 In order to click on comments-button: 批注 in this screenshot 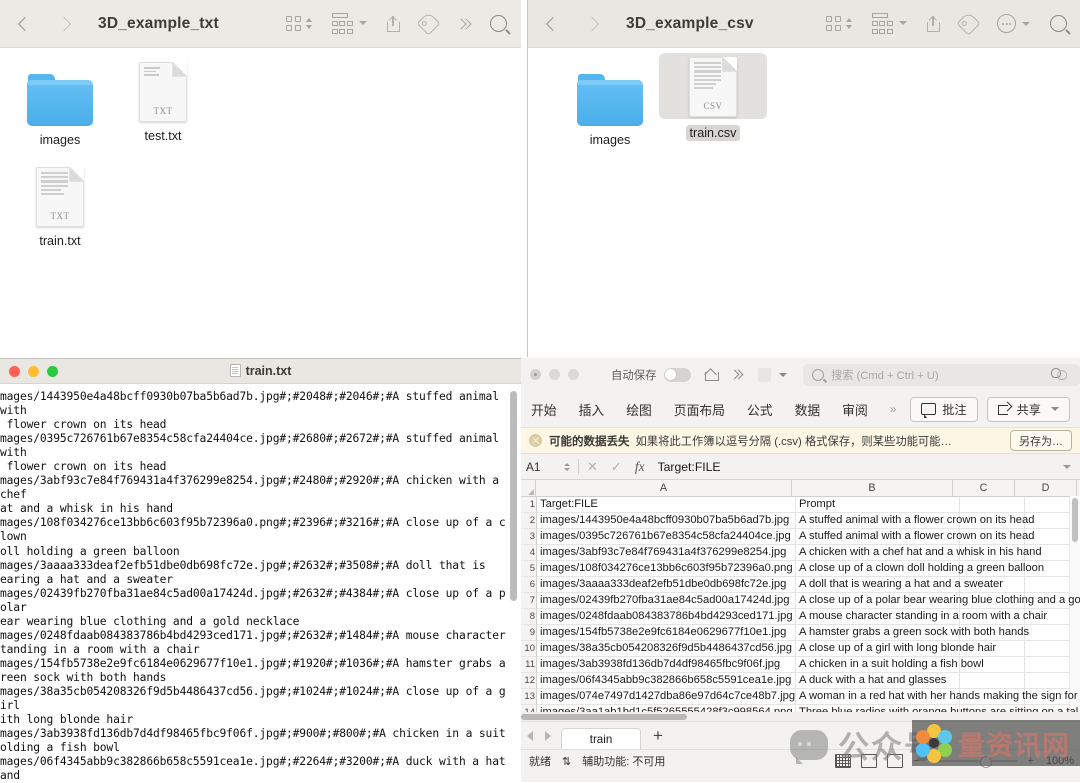, I will do `click(944, 409)`.